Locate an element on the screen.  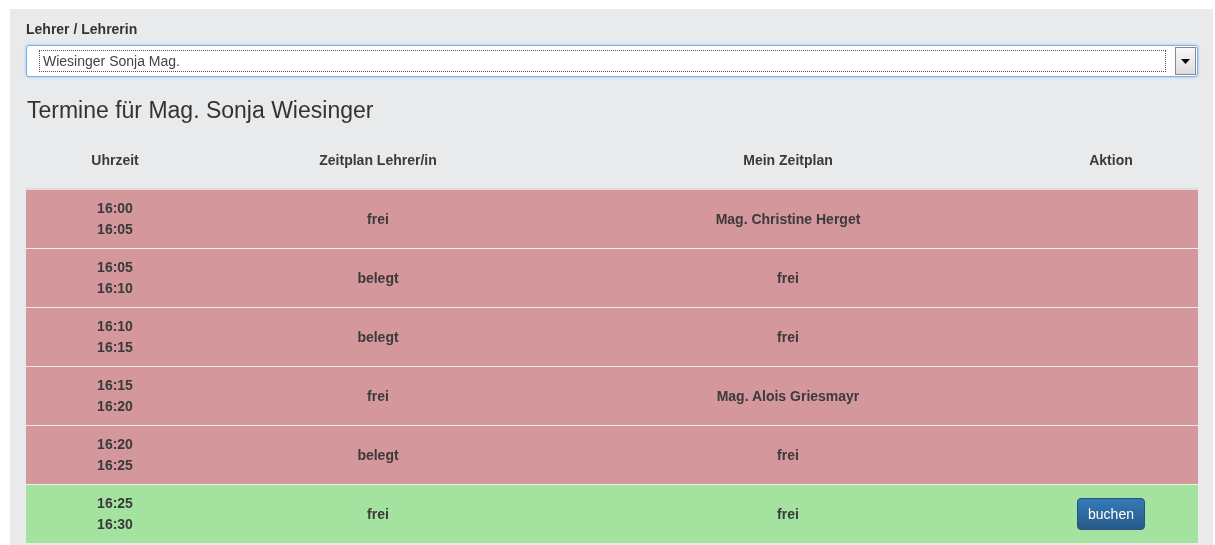
table-cell: Mag. Christine Herget is located at coordinates (788, 219).